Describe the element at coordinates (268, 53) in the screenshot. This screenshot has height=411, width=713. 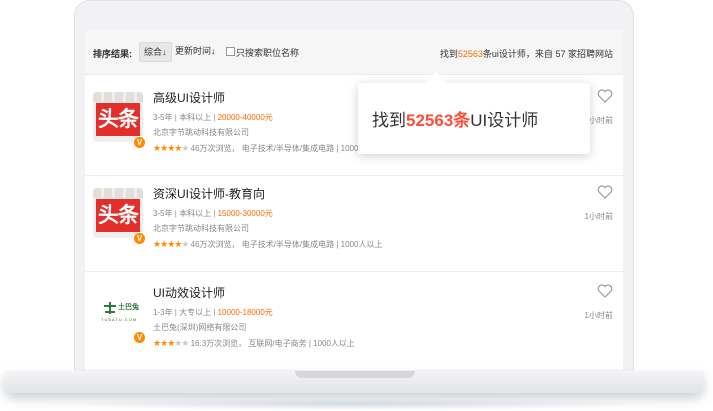
I see `title-only-label: 只搜索职位名称` at that location.